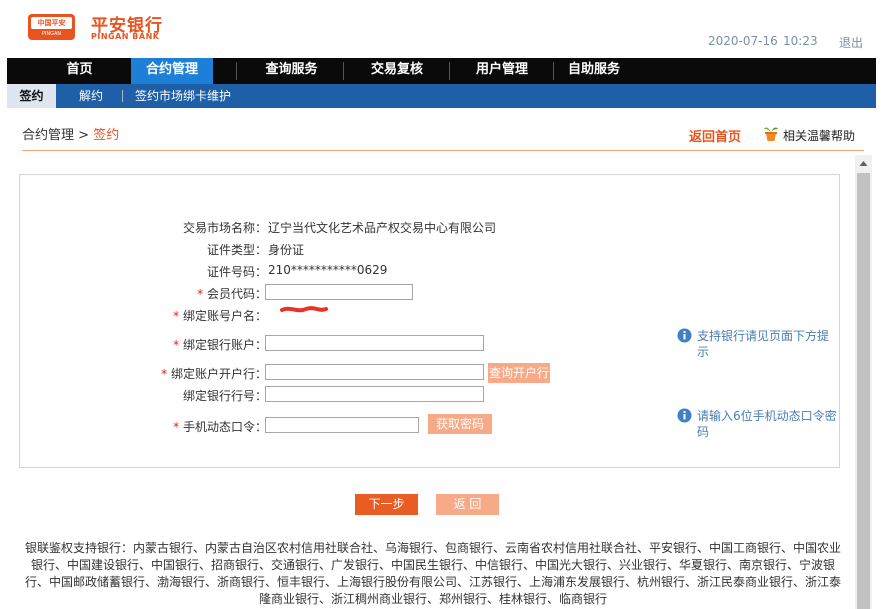  I want to click on next-step-button: 下一步, so click(386, 504).